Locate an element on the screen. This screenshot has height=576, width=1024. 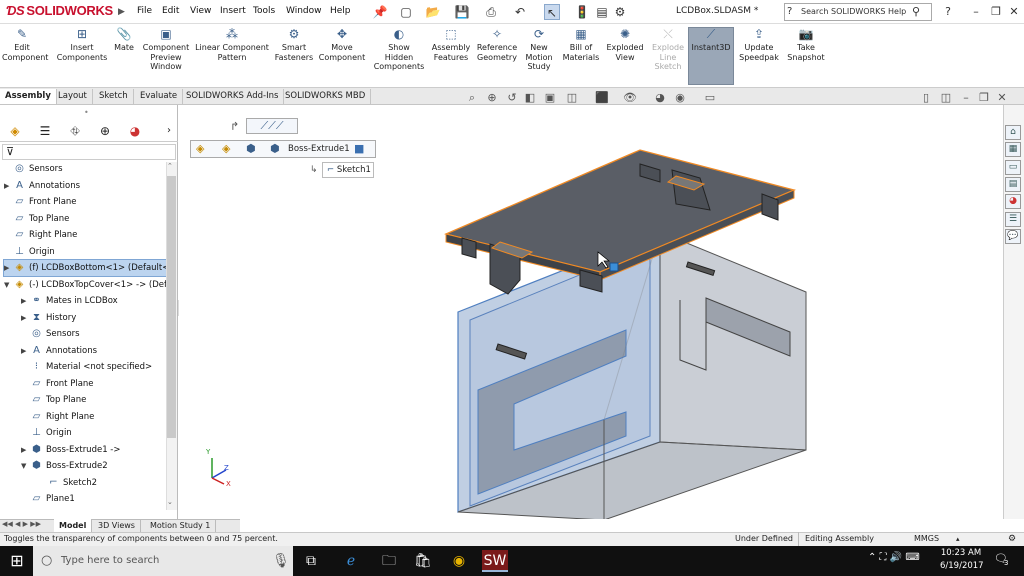
tray-icons: ⌃ ⛶ 🔊 ⌨ is located at coordinates (894, 557).